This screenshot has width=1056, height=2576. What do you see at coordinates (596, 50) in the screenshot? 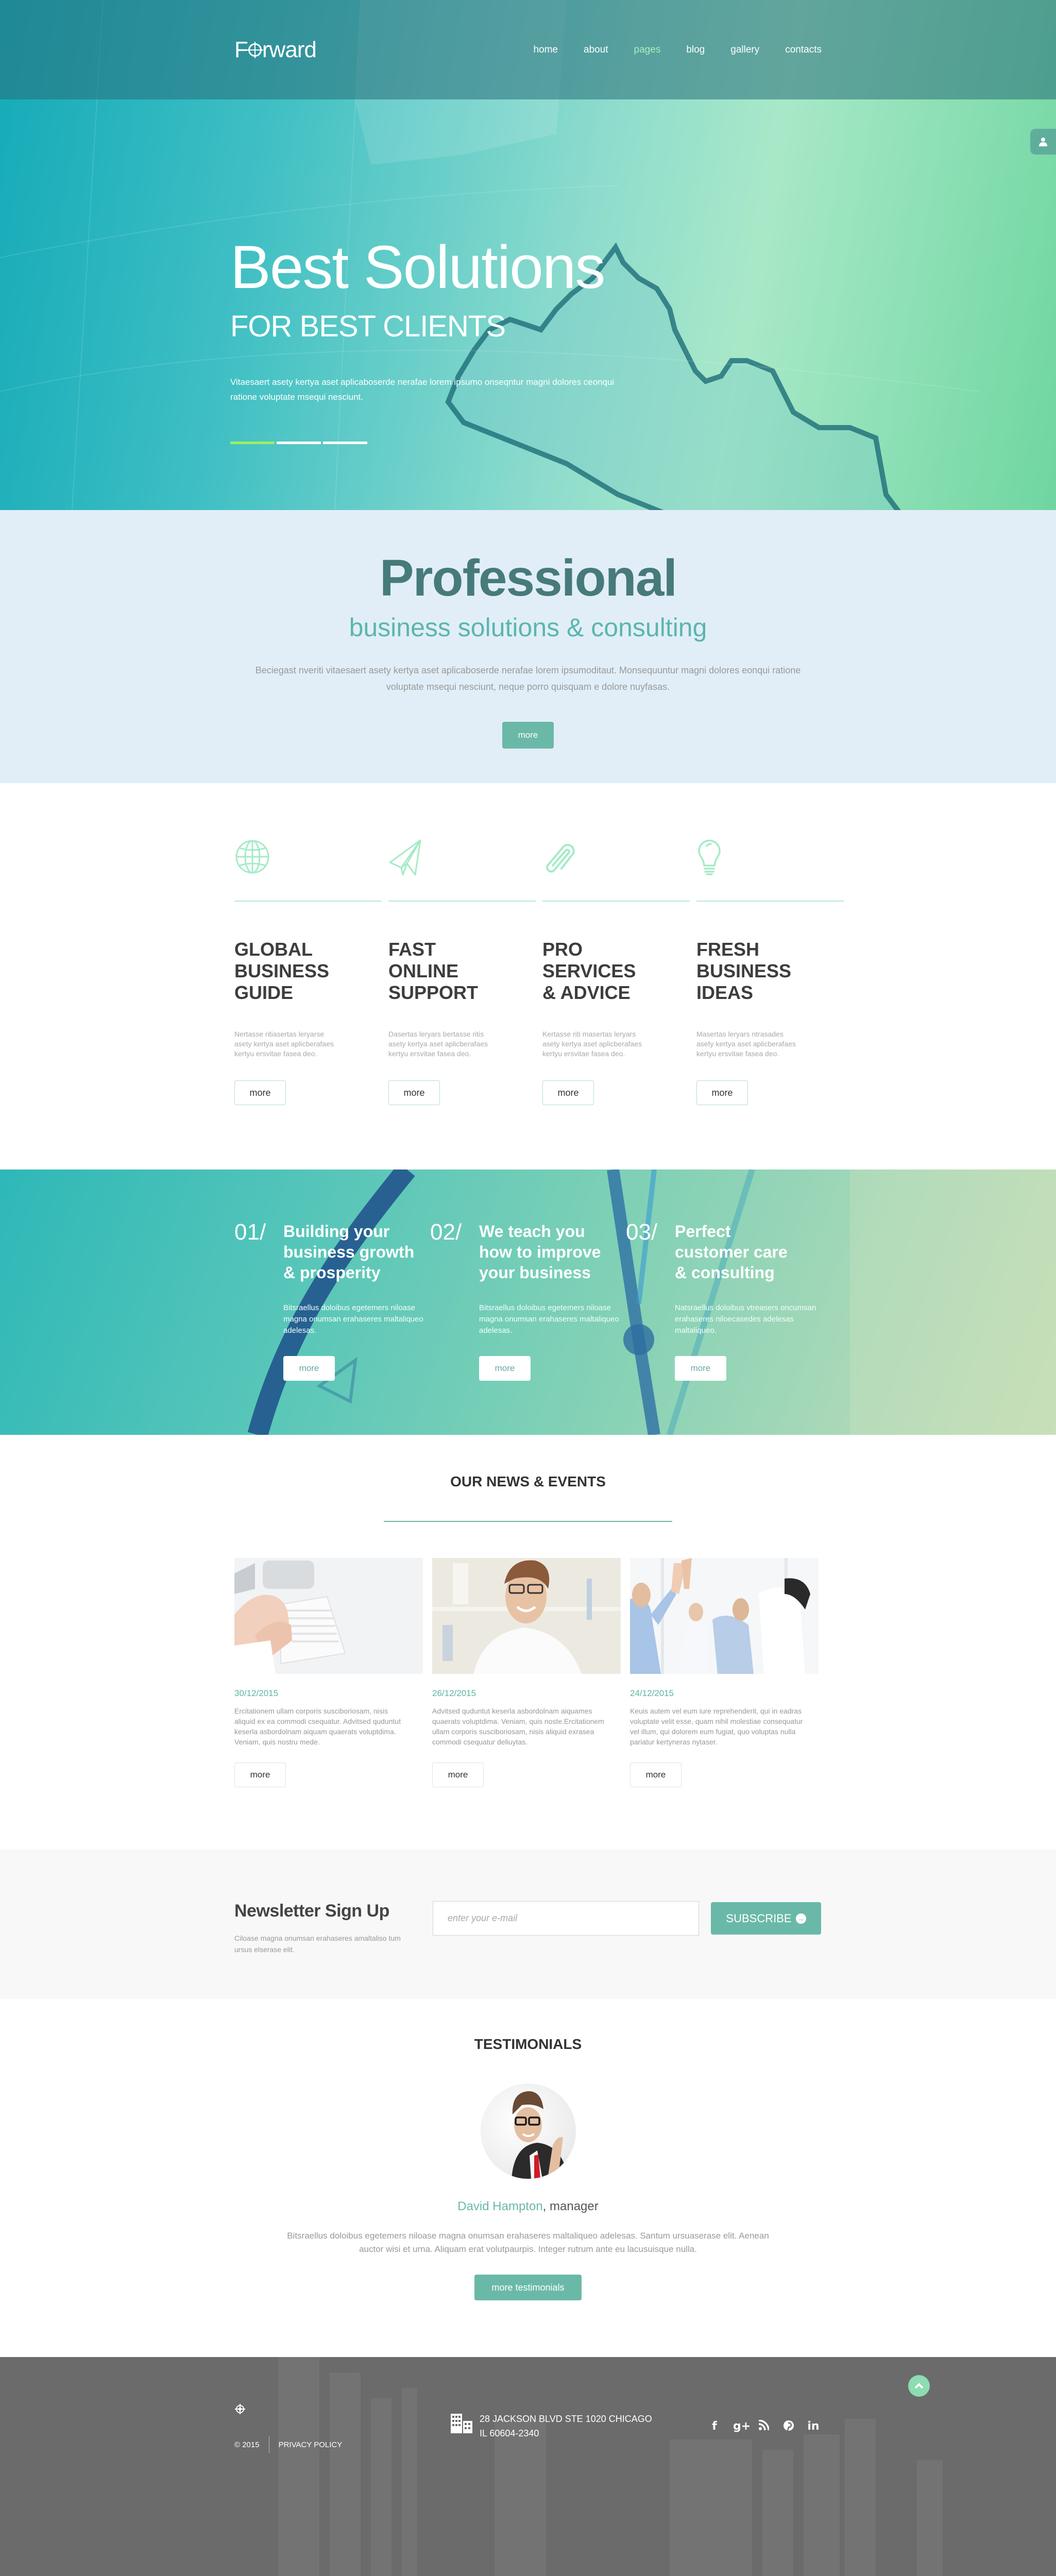
I see `nav-about: about` at bounding box center [596, 50].